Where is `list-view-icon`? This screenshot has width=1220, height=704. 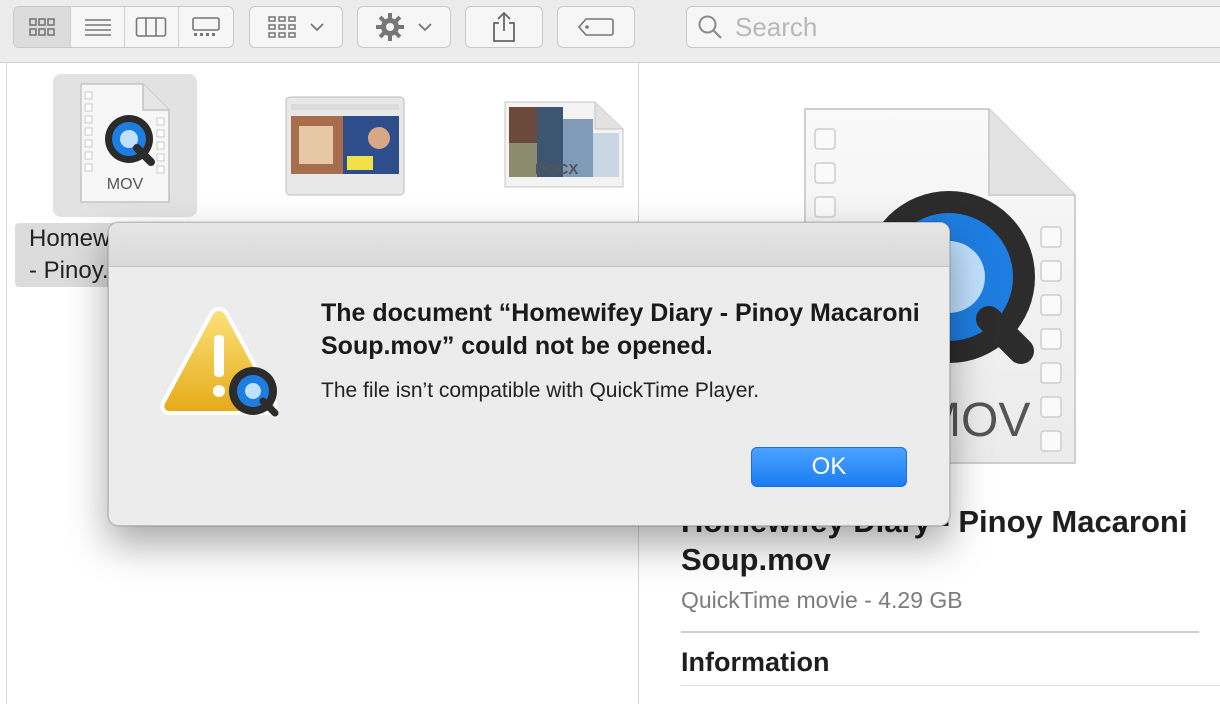 list-view-icon is located at coordinates (97, 27).